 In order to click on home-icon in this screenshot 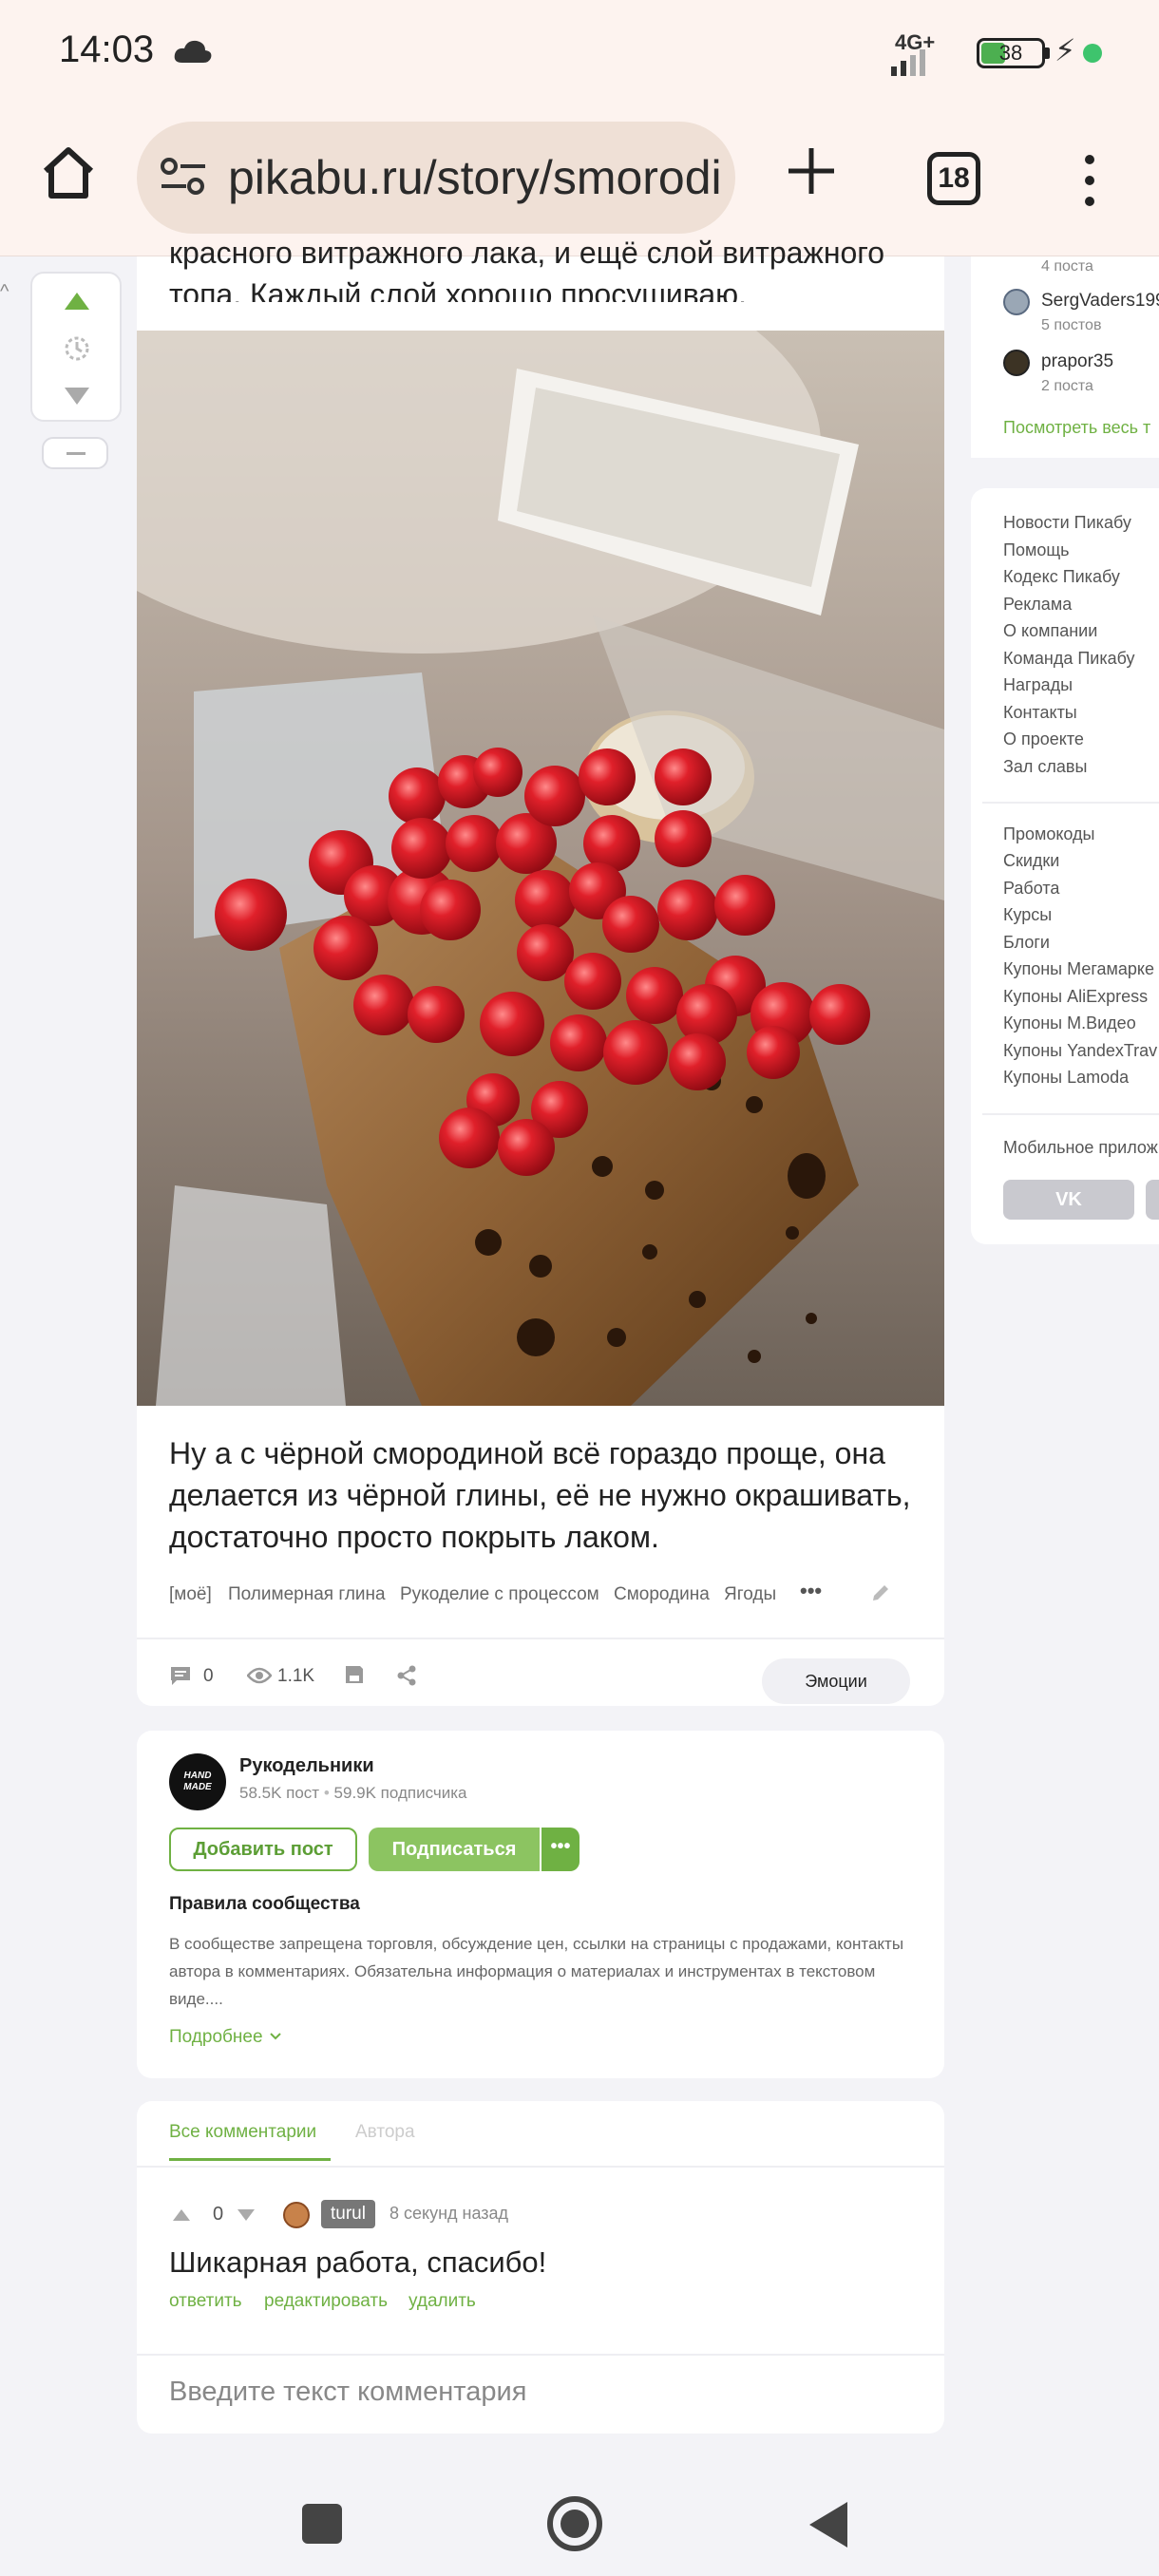, I will do `click(68, 172)`.